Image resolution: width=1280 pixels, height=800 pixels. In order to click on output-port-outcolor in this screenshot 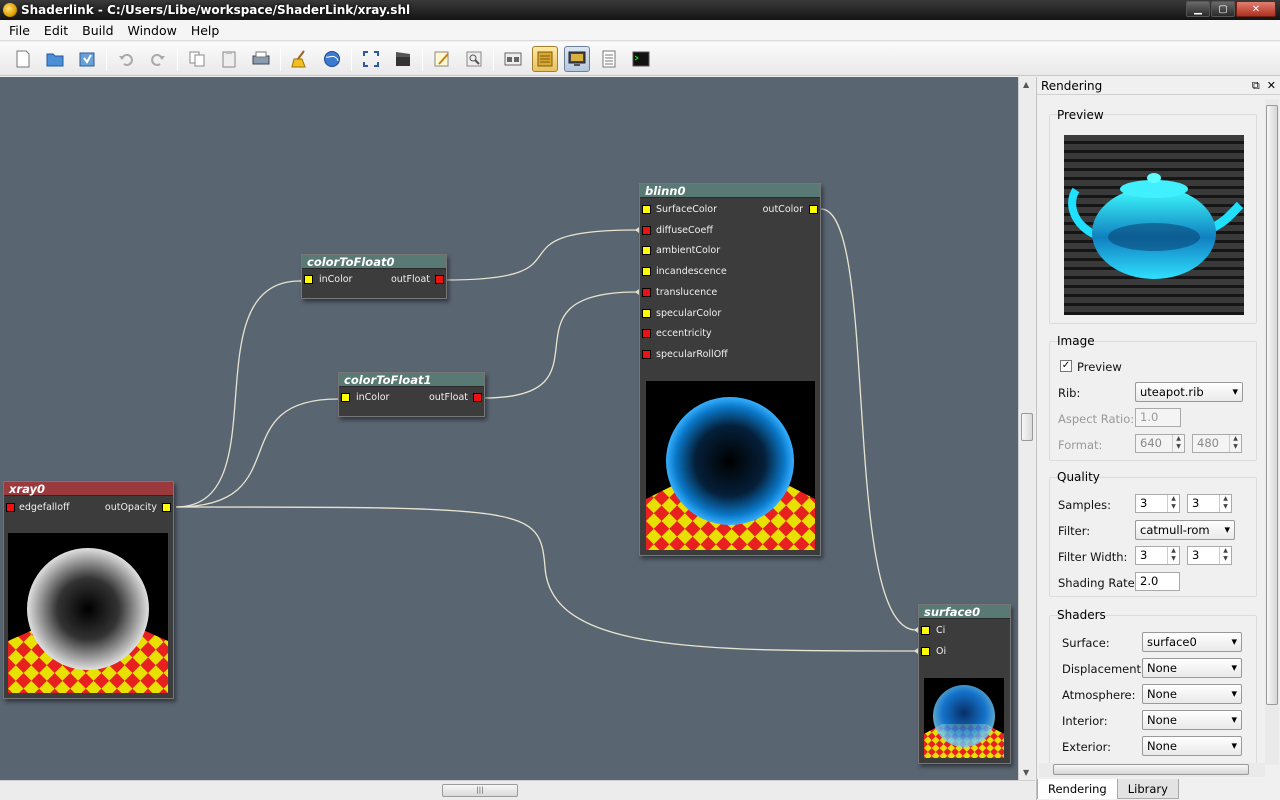, I will do `click(813, 209)`.